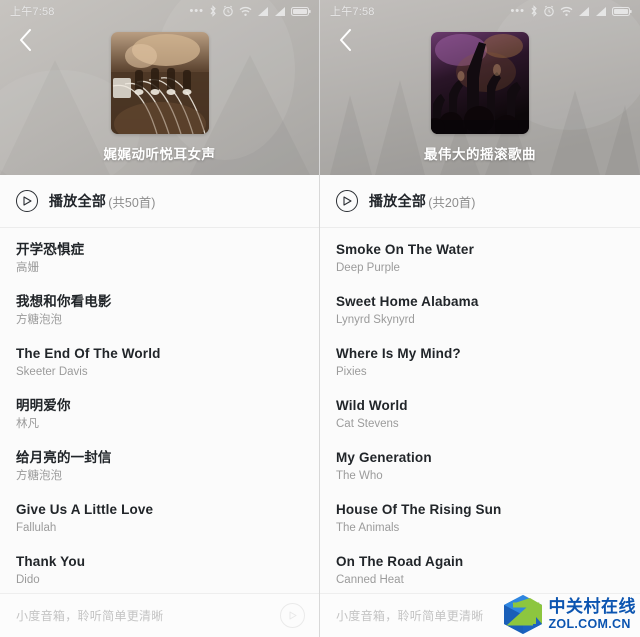 Image resolution: width=640 pixels, height=637 pixels. What do you see at coordinates (368, 268) in the screenshot?
I see `song-artist: Deep Purple` at bounding box center [368, 268].